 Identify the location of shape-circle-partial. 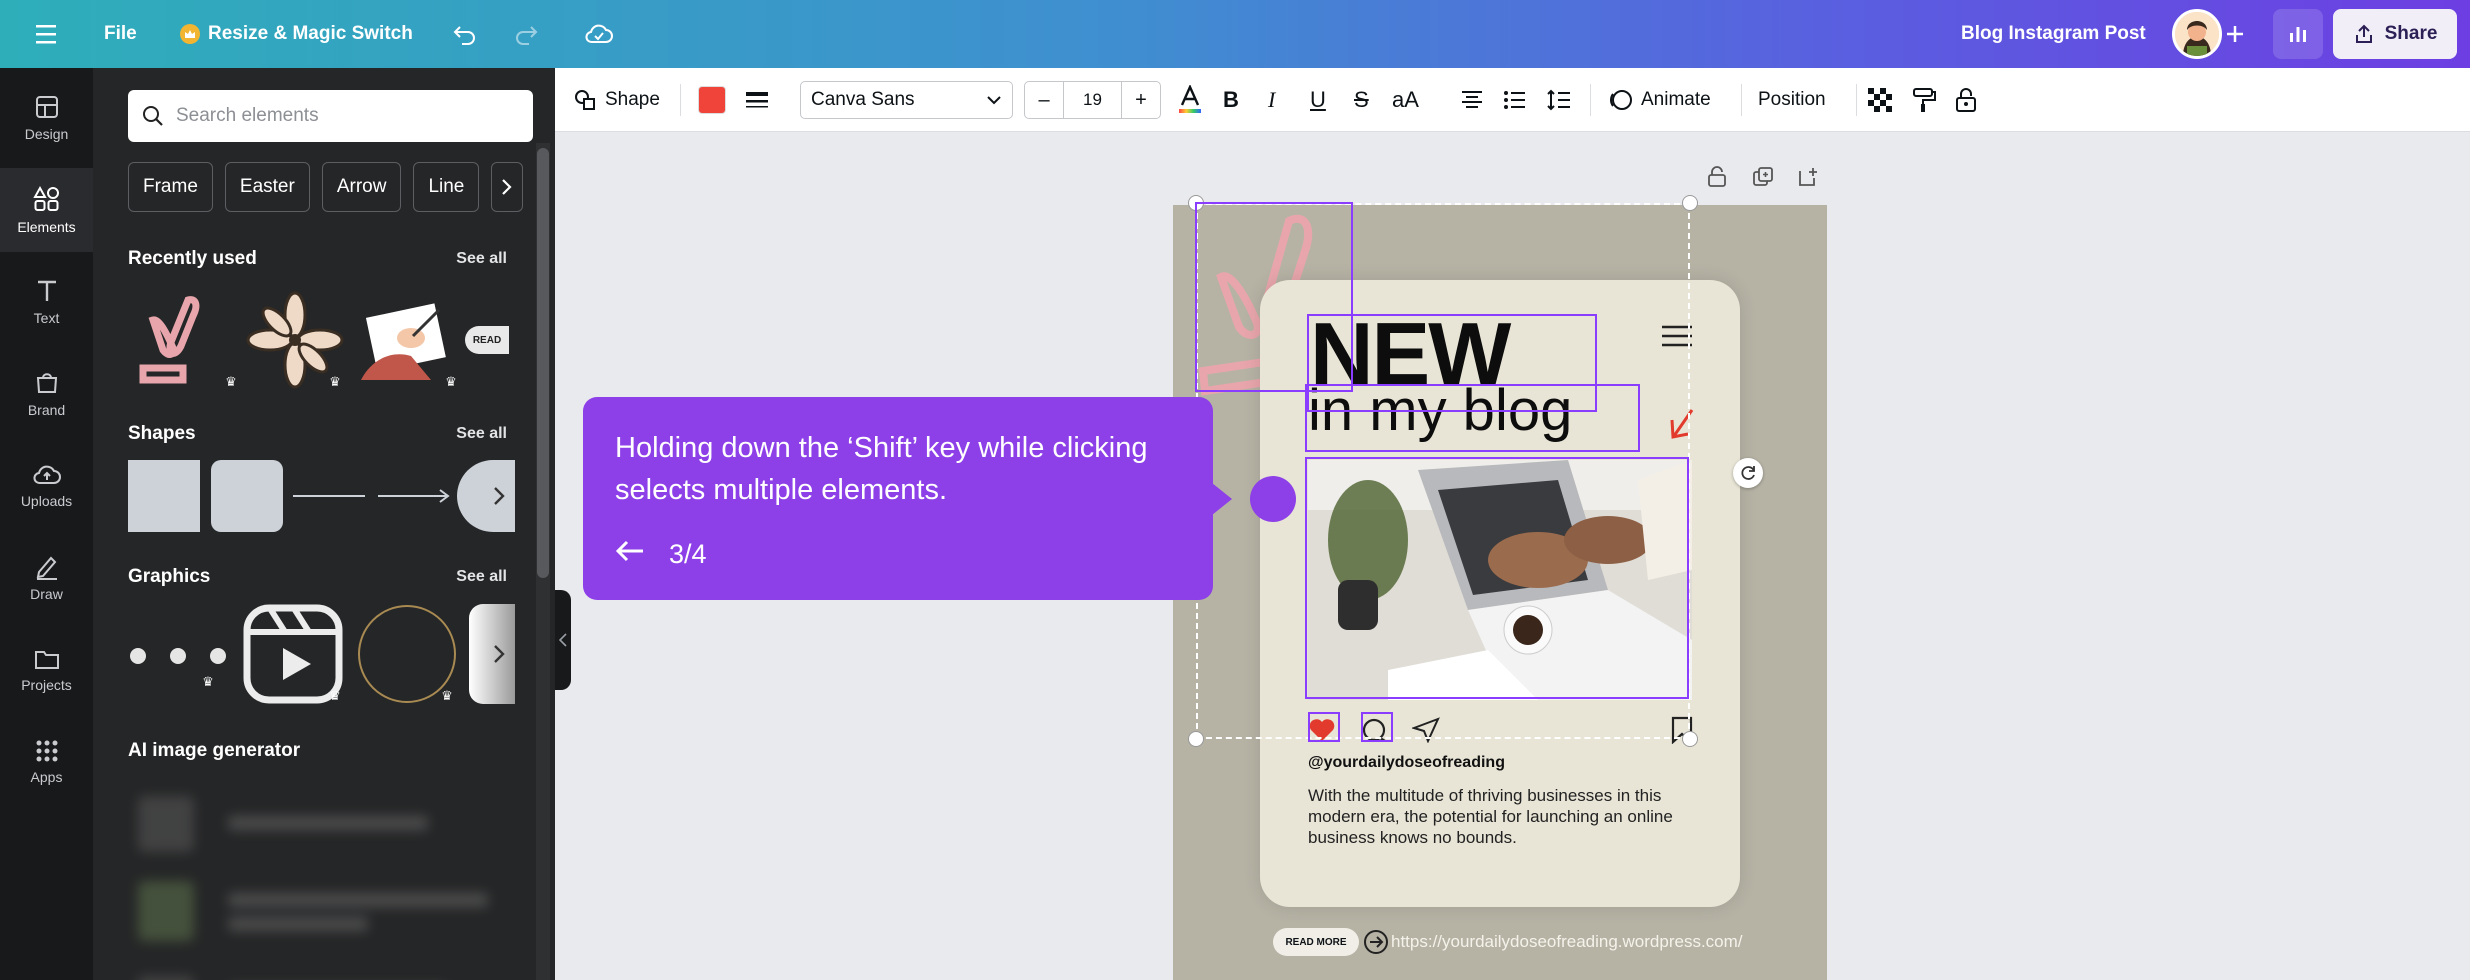
(486, 496).